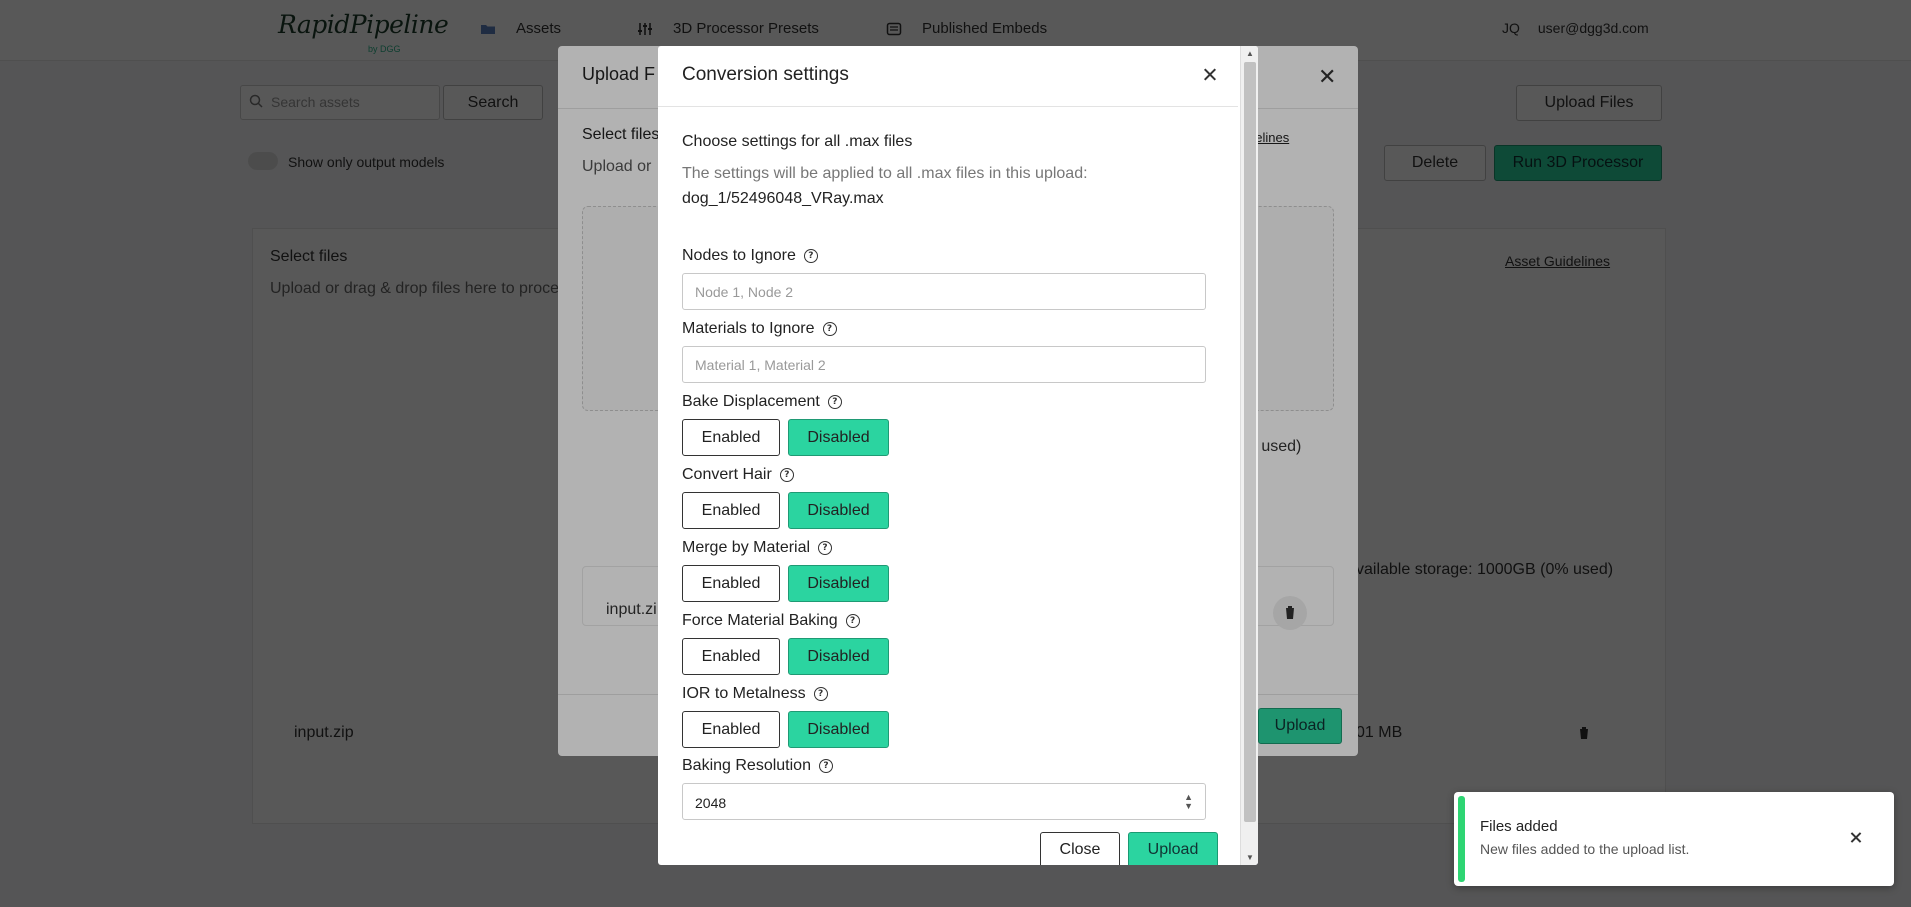 The image size is (1911, 907). I want to click on force-baking-enabled-button: Enabled, so click(731, 656).